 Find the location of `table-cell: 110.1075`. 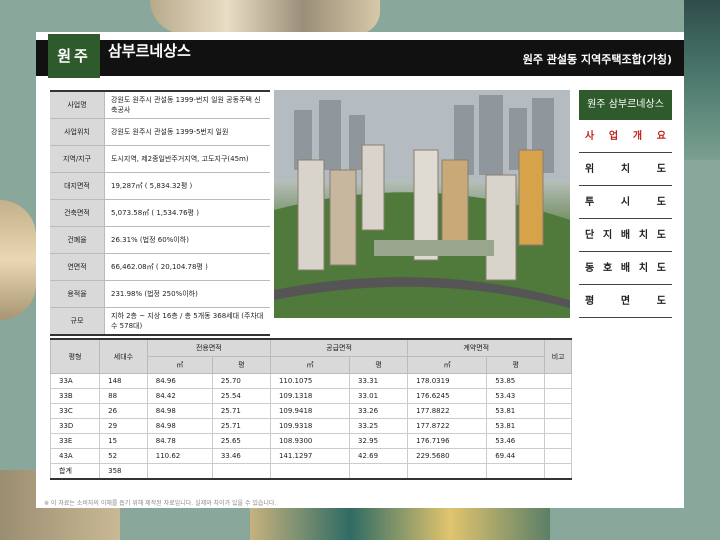

table-cell: 110.1075 is located at coordinates (310, 381).